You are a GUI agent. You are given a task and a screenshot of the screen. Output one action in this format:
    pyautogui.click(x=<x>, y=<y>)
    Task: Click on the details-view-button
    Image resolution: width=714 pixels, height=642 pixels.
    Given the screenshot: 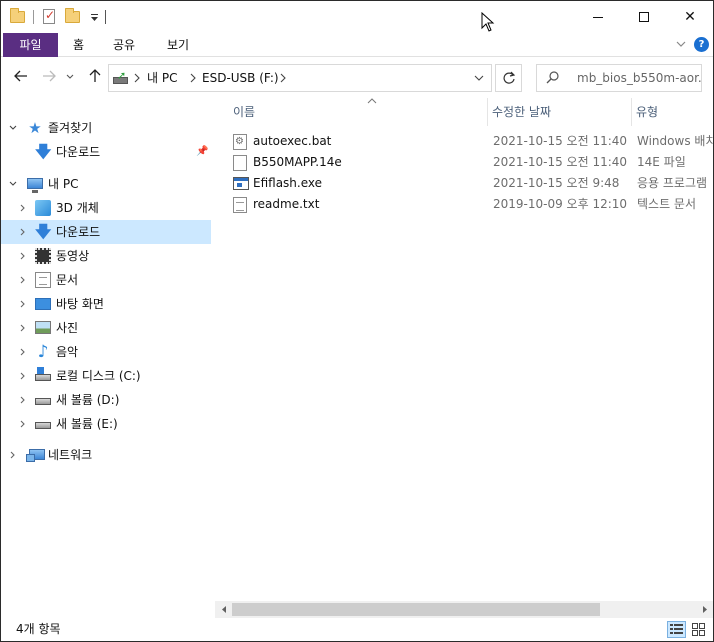 What is the action you would take?
    pyautogui.click(x=676, y=629)
    